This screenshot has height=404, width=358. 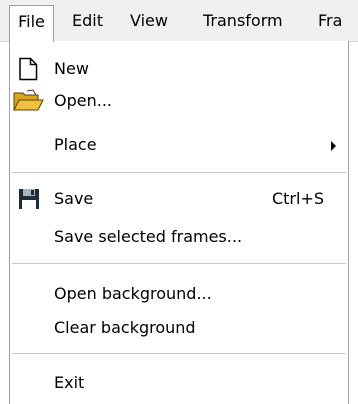 I want to click on menu-item-save: Save Ctrl+S, so click(x=179, y=199).